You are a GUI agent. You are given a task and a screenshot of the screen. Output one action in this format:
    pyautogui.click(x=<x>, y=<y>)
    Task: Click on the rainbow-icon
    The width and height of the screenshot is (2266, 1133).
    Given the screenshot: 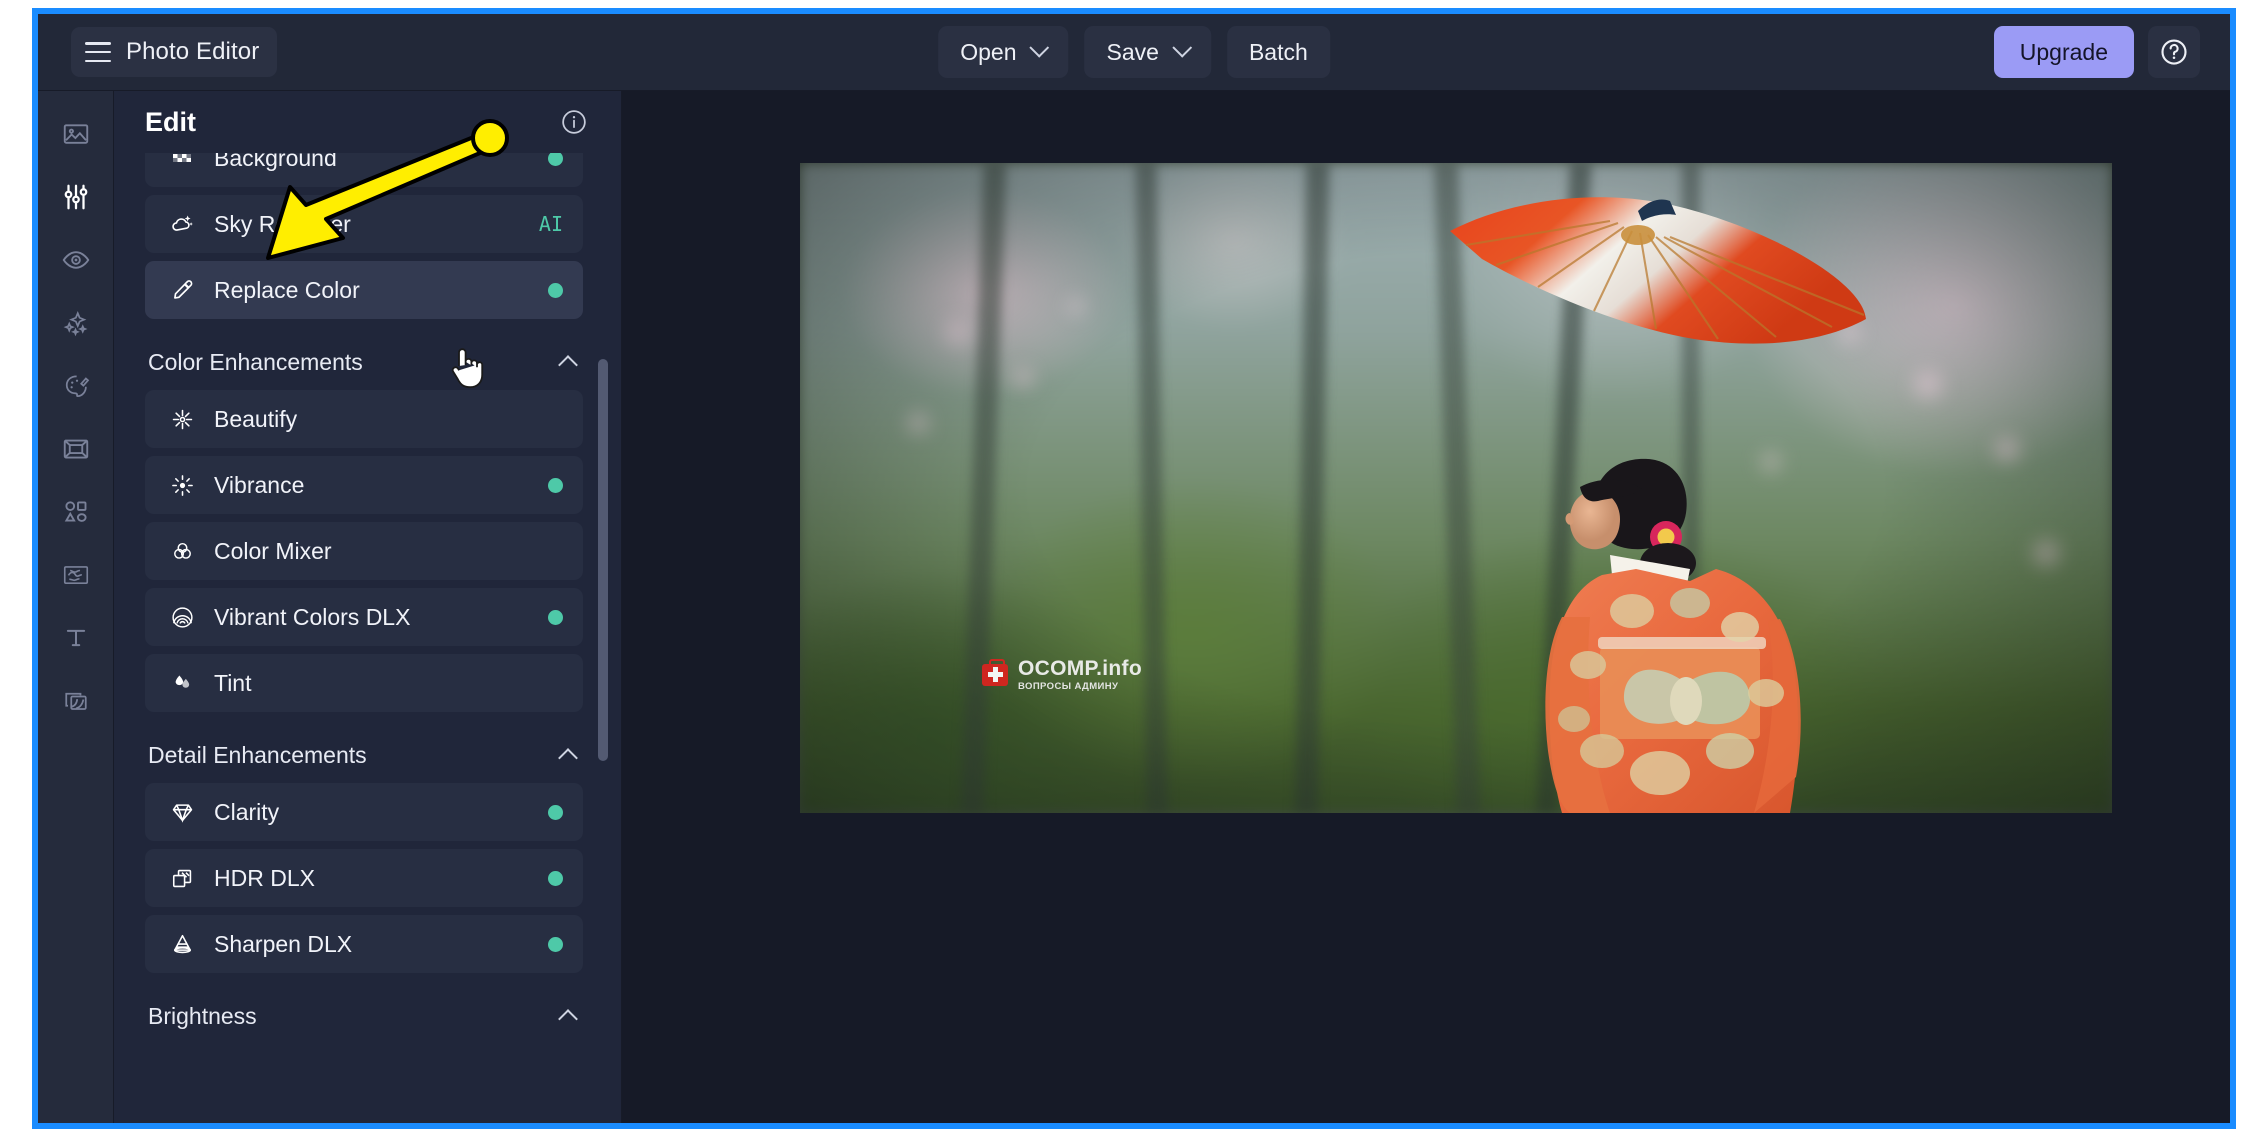 What is the action you would take?
    pyautogui.click(x=182, y=617)
    